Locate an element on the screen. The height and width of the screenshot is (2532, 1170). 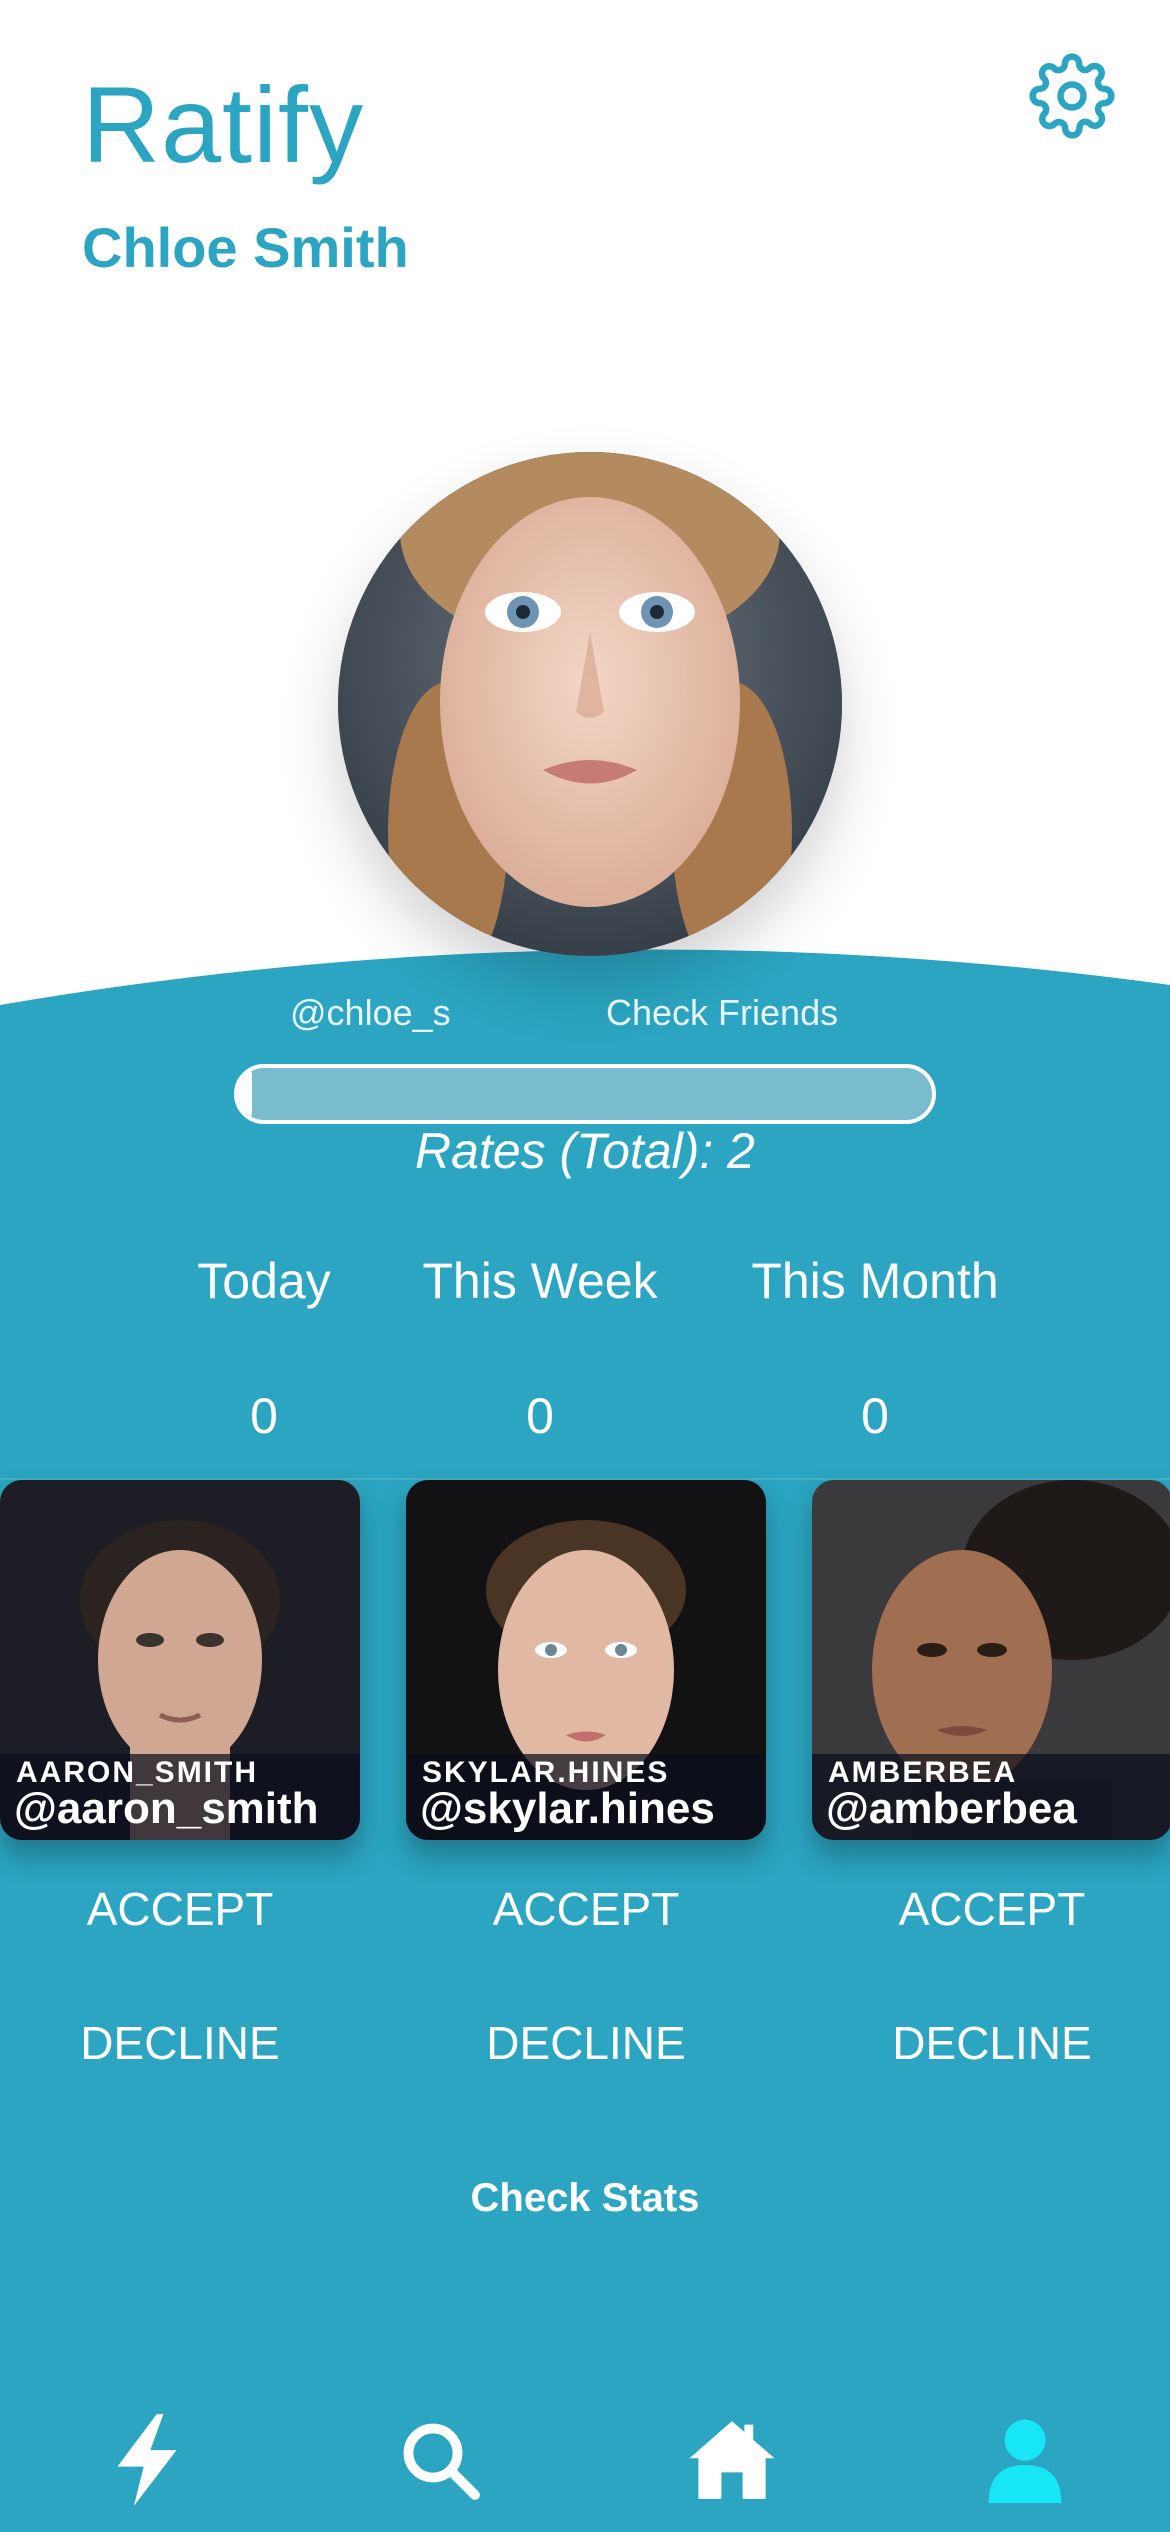
lightning-icon is located at coordinates (147, 2460).